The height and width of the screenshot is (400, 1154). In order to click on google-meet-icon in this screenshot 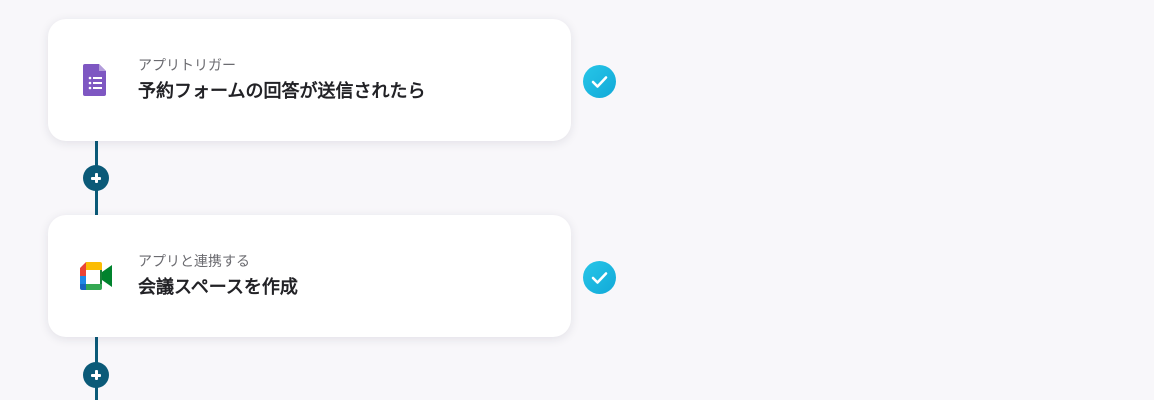, I will do `click(96, 276)`.